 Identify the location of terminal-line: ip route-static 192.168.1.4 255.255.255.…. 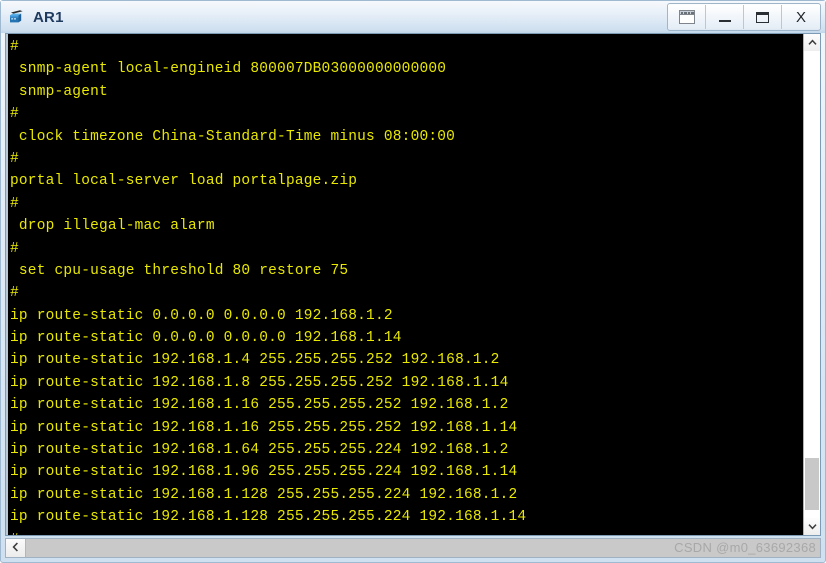
(255, 360).